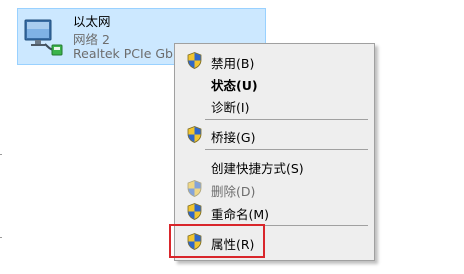 This screenshot has height=274, width=464. I want to click on menu-item-label: 状态(U), so click(234, 85).